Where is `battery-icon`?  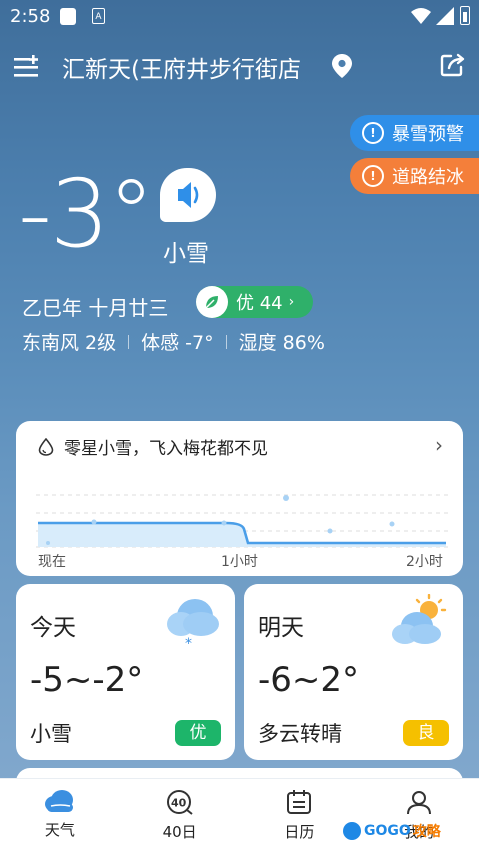 battery-icon is located at coordinates (465, 15).